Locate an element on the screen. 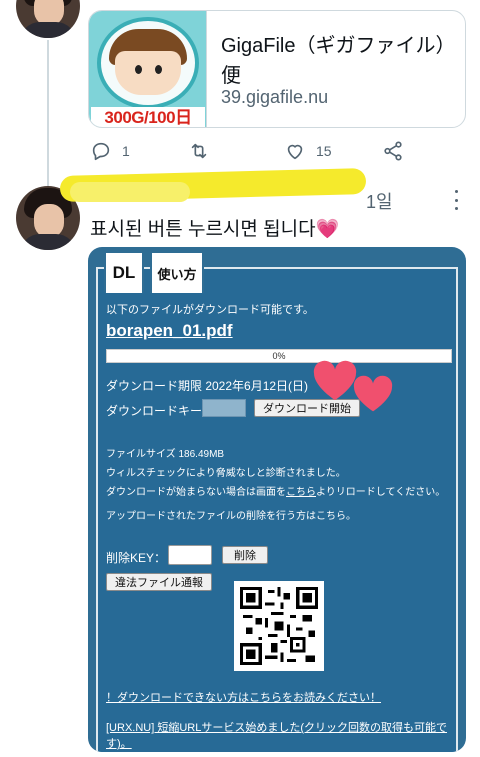 This screenshot has height=757, width=480. report-illegal-file-button: 違法ファイル通報 is located at coordinates (159, 582).